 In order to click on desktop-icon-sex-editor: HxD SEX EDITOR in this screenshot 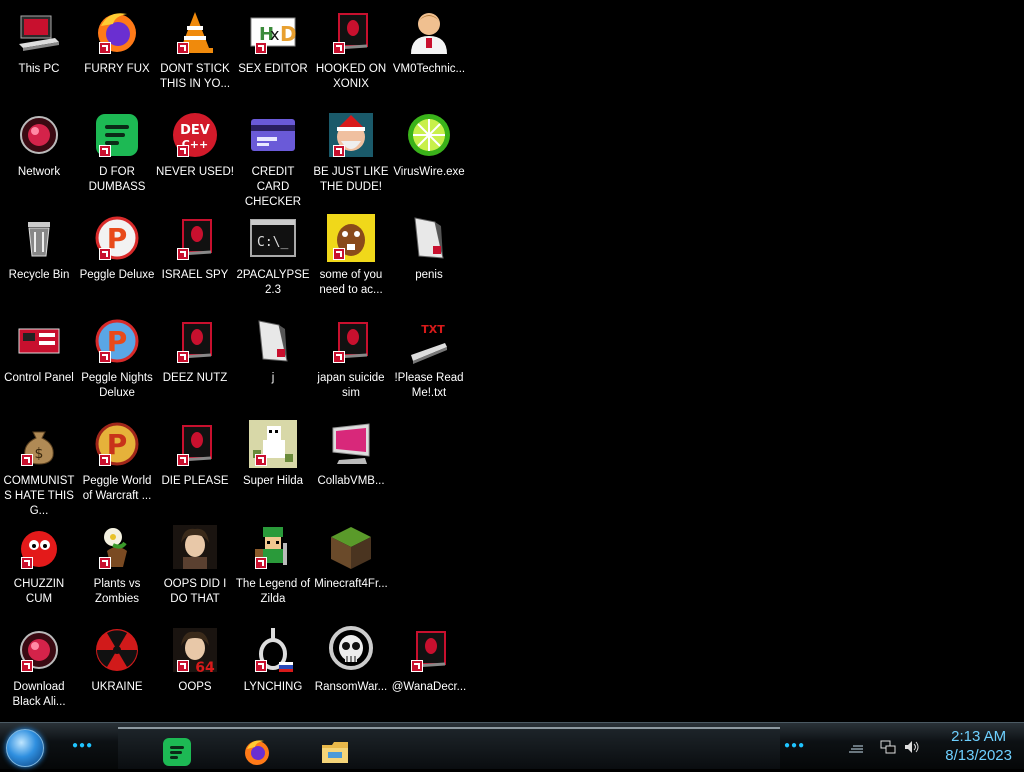, I will do `click(273, 50)`.